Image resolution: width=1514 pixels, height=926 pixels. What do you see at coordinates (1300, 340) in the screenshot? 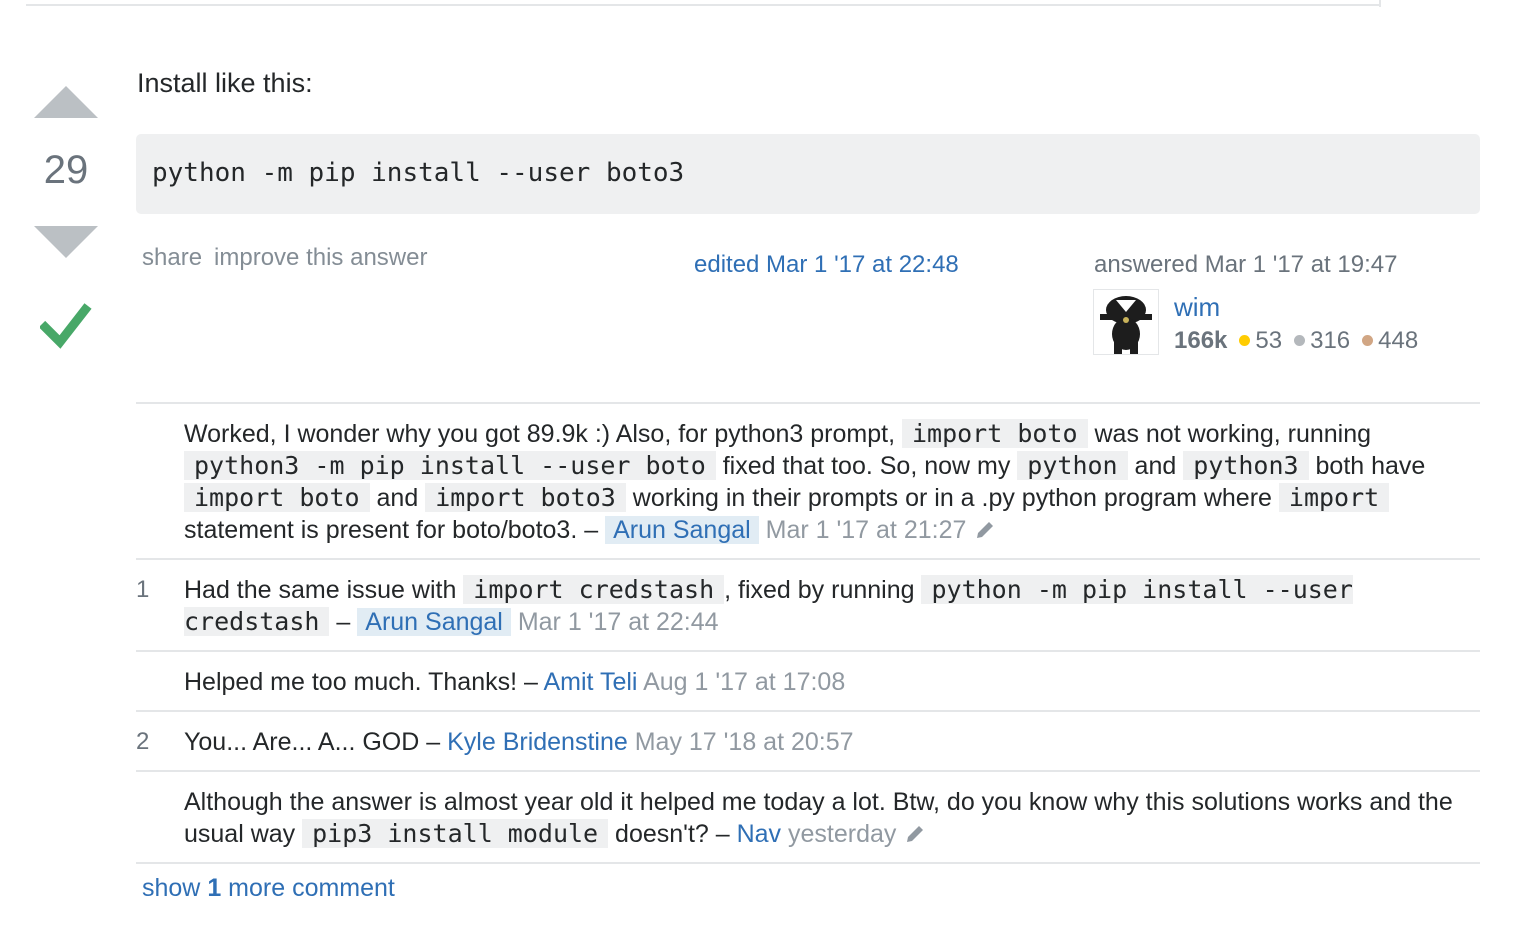
I see `silver-badge-icon` at bounding box center [1300, 340].